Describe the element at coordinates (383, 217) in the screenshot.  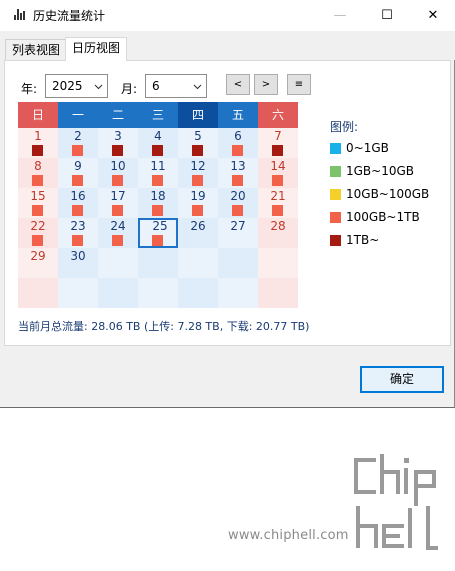
I see `legend-label: 100GB~1TB` at that location.